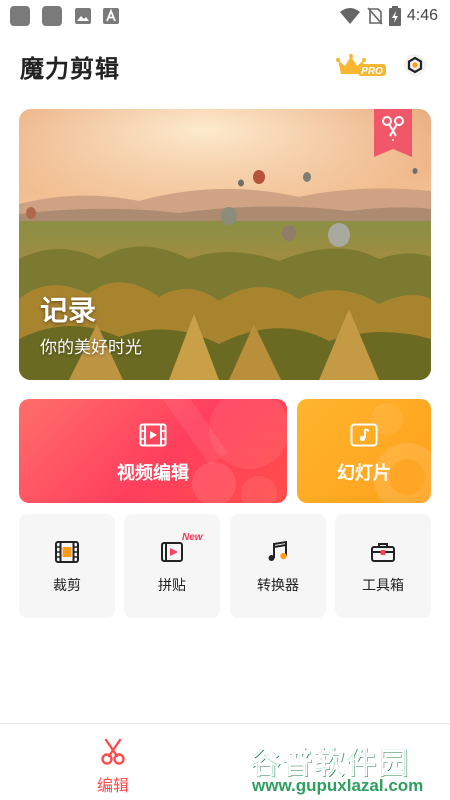 The image size is (450, 800). Describe the element at coordinates (364, 435) in the screenshot. I see `music-slide-icon` at that location.